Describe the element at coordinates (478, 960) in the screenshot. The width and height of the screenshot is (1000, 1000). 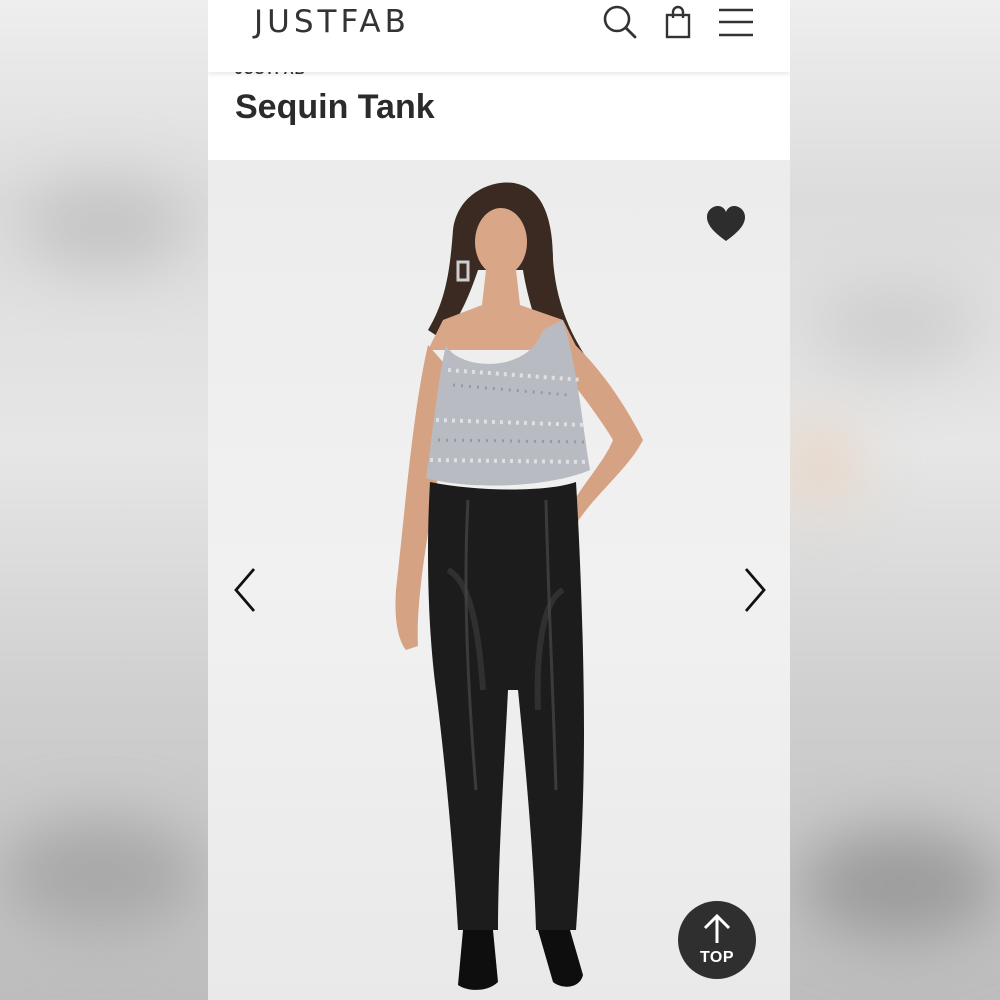
I see `model-left-shoe` at that location.